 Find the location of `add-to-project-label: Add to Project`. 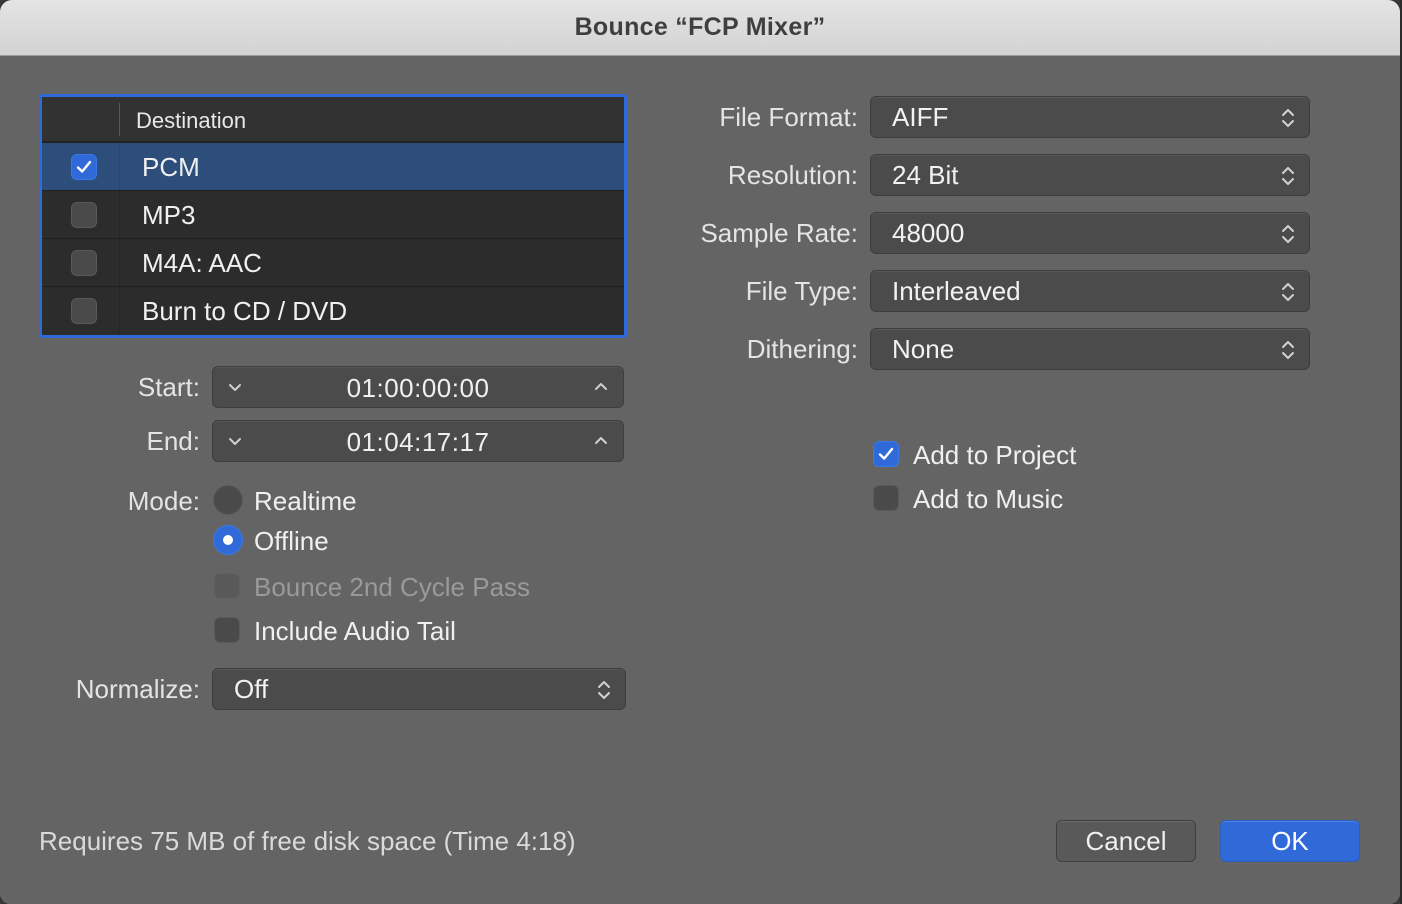

add-to-project-label: Add to Project is located at coordinates (994, 455).